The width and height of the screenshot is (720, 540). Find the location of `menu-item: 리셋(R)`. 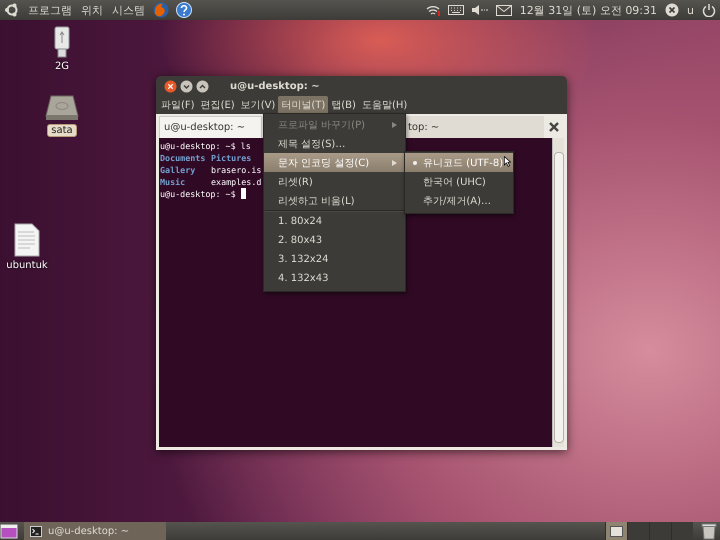

menu-item: 리셋(R) is located at coordinates (334, 181).